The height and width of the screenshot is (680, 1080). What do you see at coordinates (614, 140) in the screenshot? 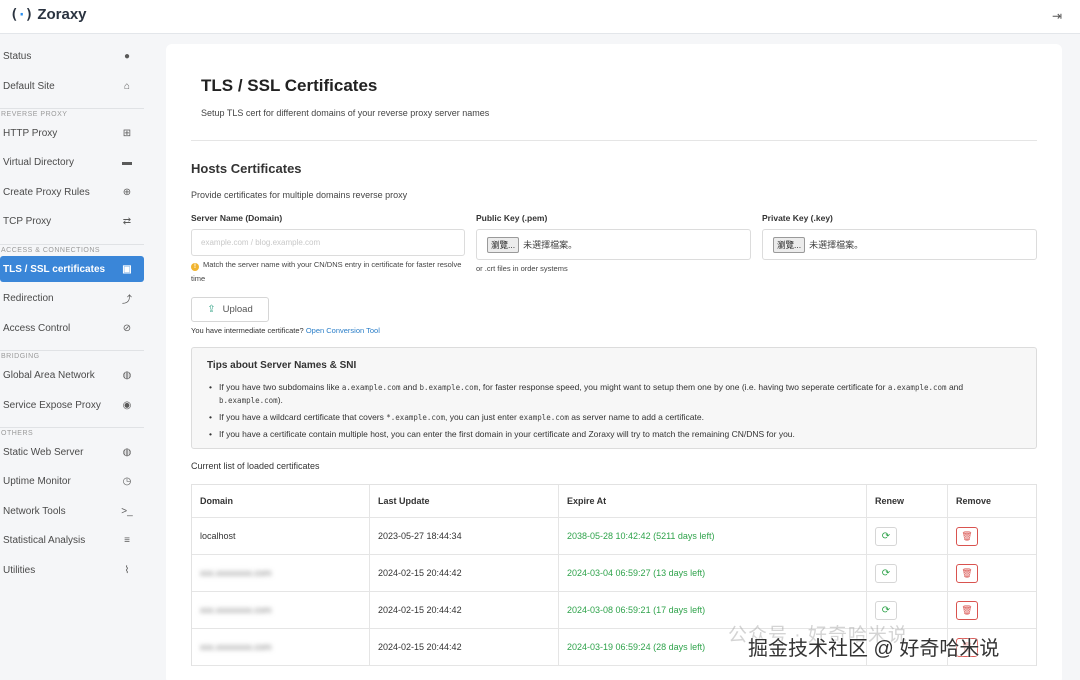
I see `divider` at bounding box center [614, 140].